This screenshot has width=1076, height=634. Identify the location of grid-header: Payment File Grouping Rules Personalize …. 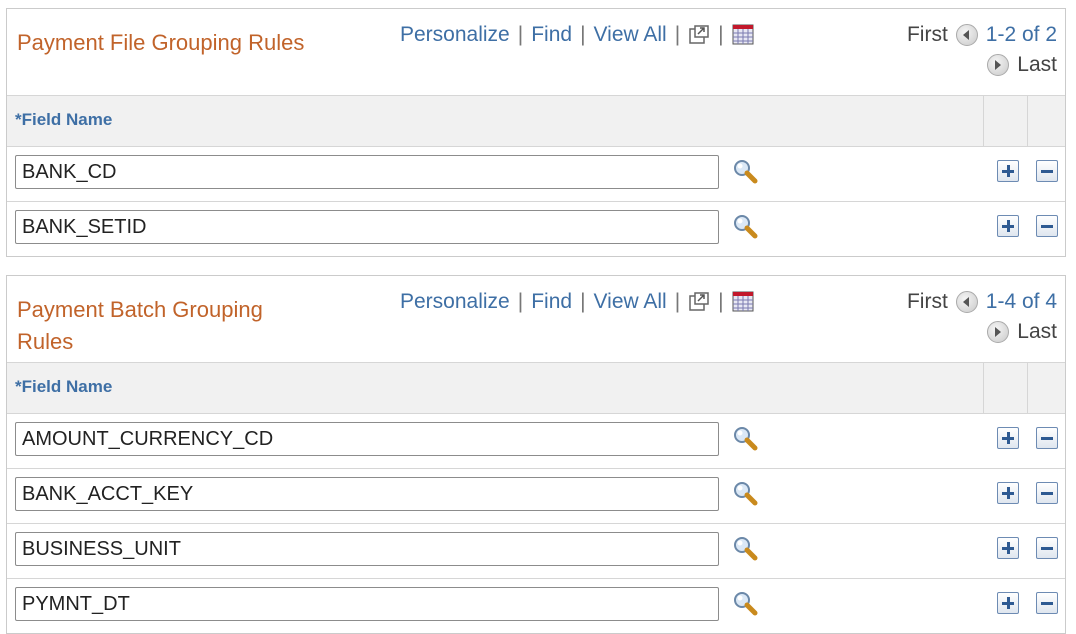
(536, 52).